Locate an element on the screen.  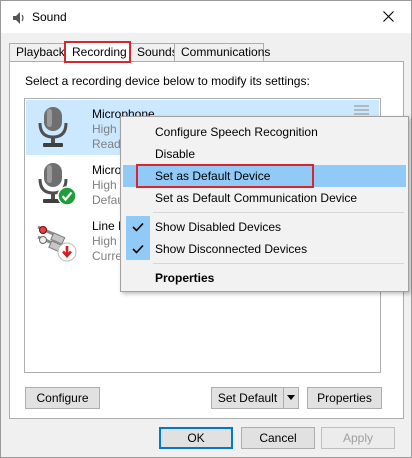
menu-item-show-disconnected: Show Disconnected Devices is located at coordinates (264, 249).